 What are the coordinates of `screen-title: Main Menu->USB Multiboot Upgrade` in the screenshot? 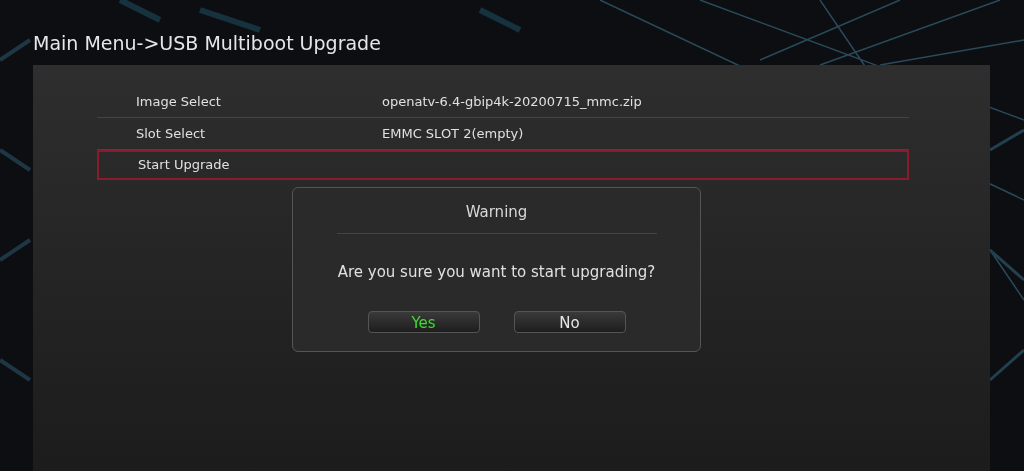 It's located at (207, 43).